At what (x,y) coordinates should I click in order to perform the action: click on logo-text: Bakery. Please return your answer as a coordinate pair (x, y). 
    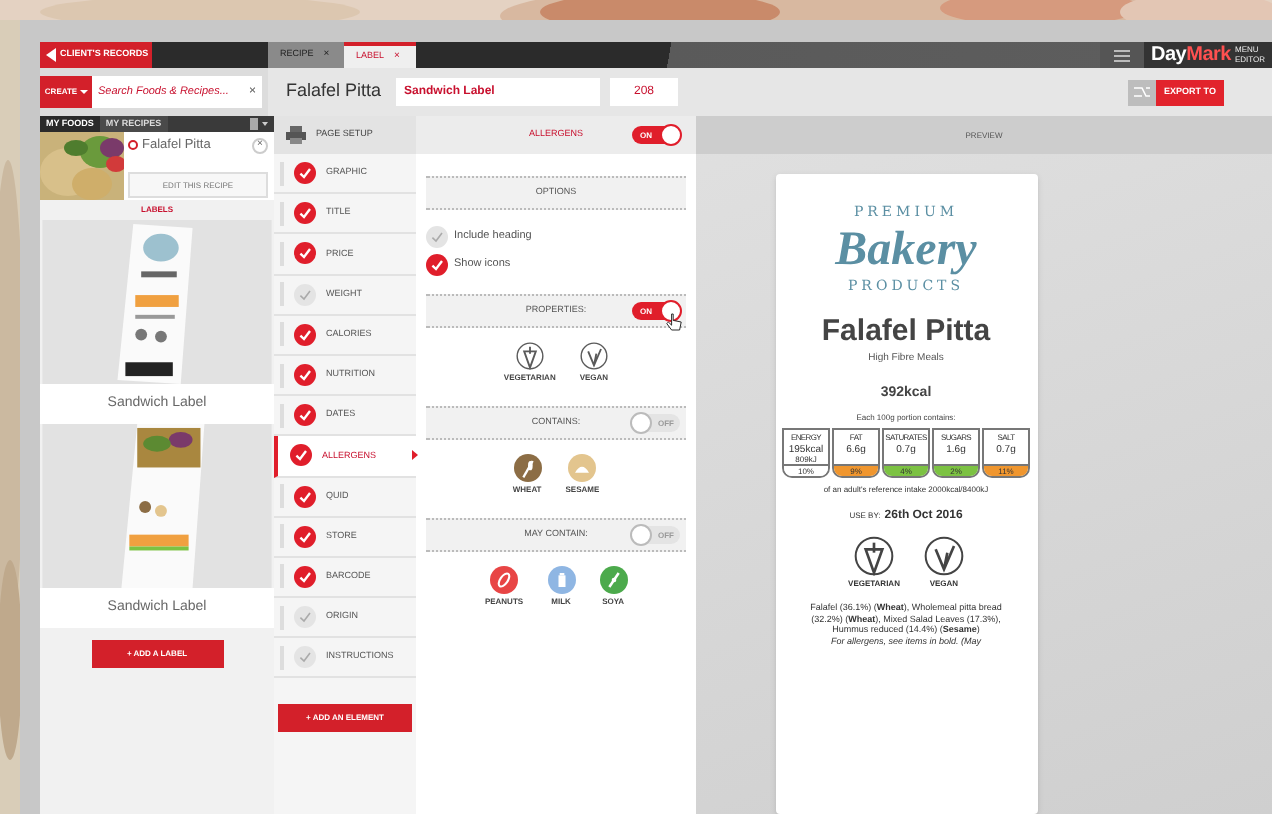
    Looking at the image, I should click on (906, 249).